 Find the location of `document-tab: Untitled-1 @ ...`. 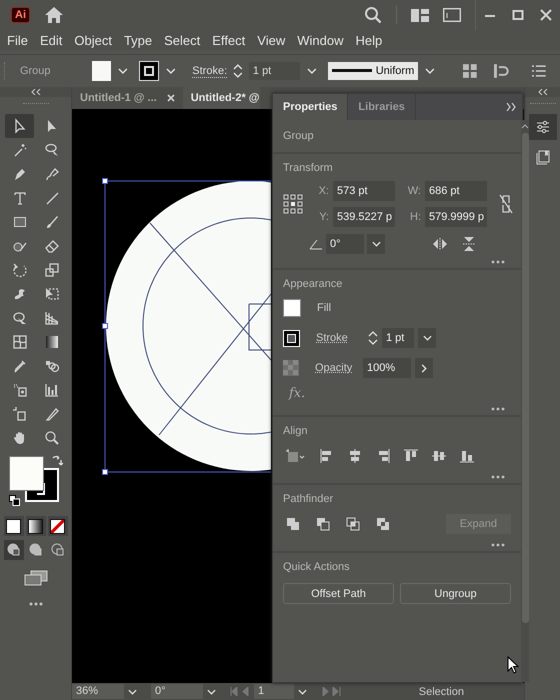

document-tab: Untitled-1 @ ... is located at coordinates (127, 98).